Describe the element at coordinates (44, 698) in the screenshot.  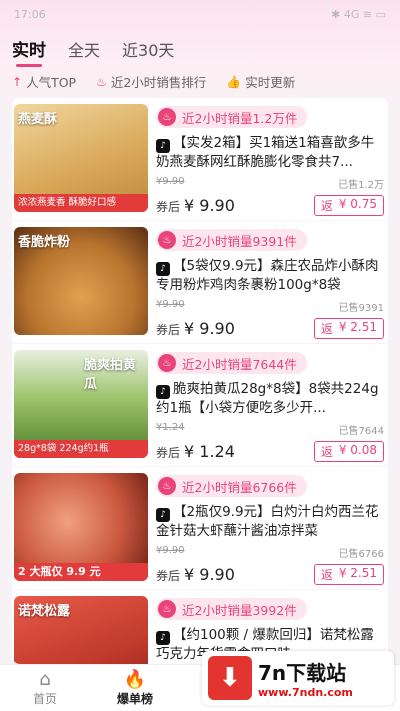
I see `nav-home-label: 首页` at that location.